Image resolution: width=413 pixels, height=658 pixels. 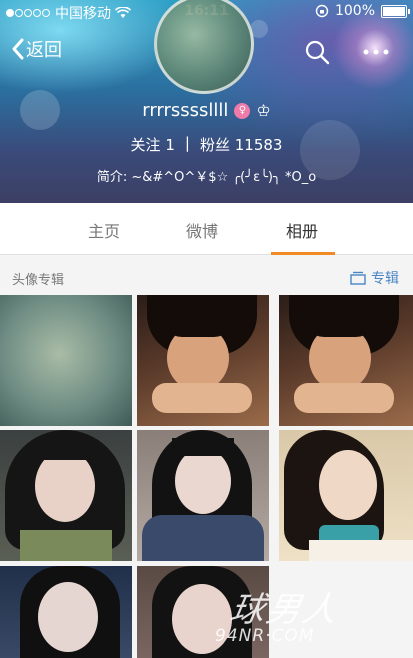 What do you see at coordinates (302, 230) in the screenshot?
I see `tab-album: 相册` at bounding box center [302, 230].